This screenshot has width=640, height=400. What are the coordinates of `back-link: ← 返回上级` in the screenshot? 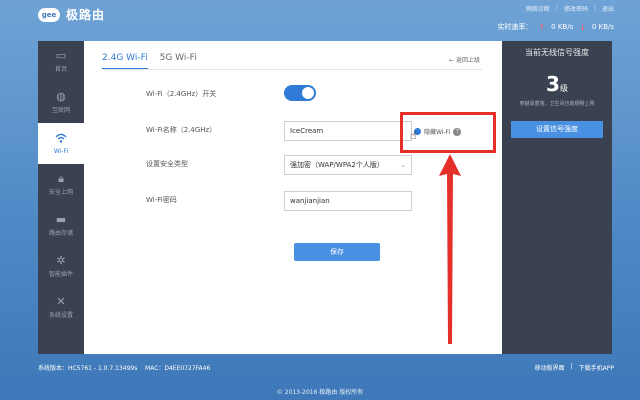 It's located at (464, 59).